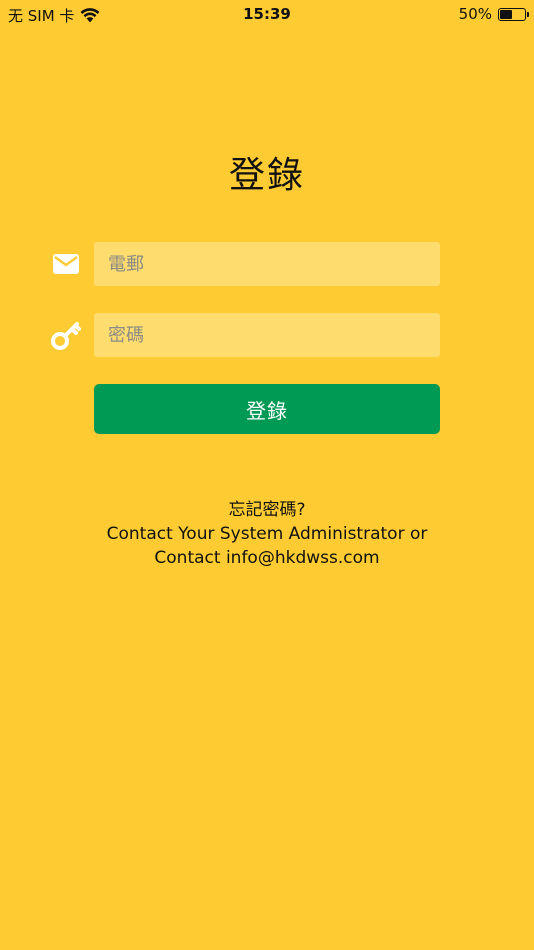 The height and width of the screenshot is (950, 534). I want to click on battery-icon, so click(513, 14).